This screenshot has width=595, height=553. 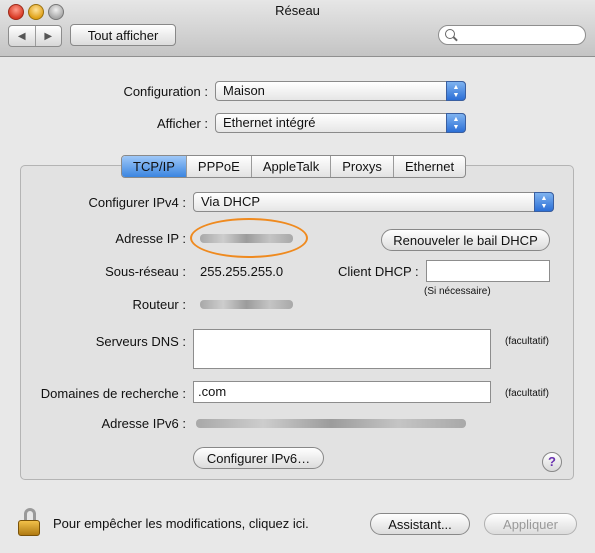 What do you see at coordinates (488, 271) in the screenshot?
I see `client-dhcp-field` at bounding box center [488, 271].